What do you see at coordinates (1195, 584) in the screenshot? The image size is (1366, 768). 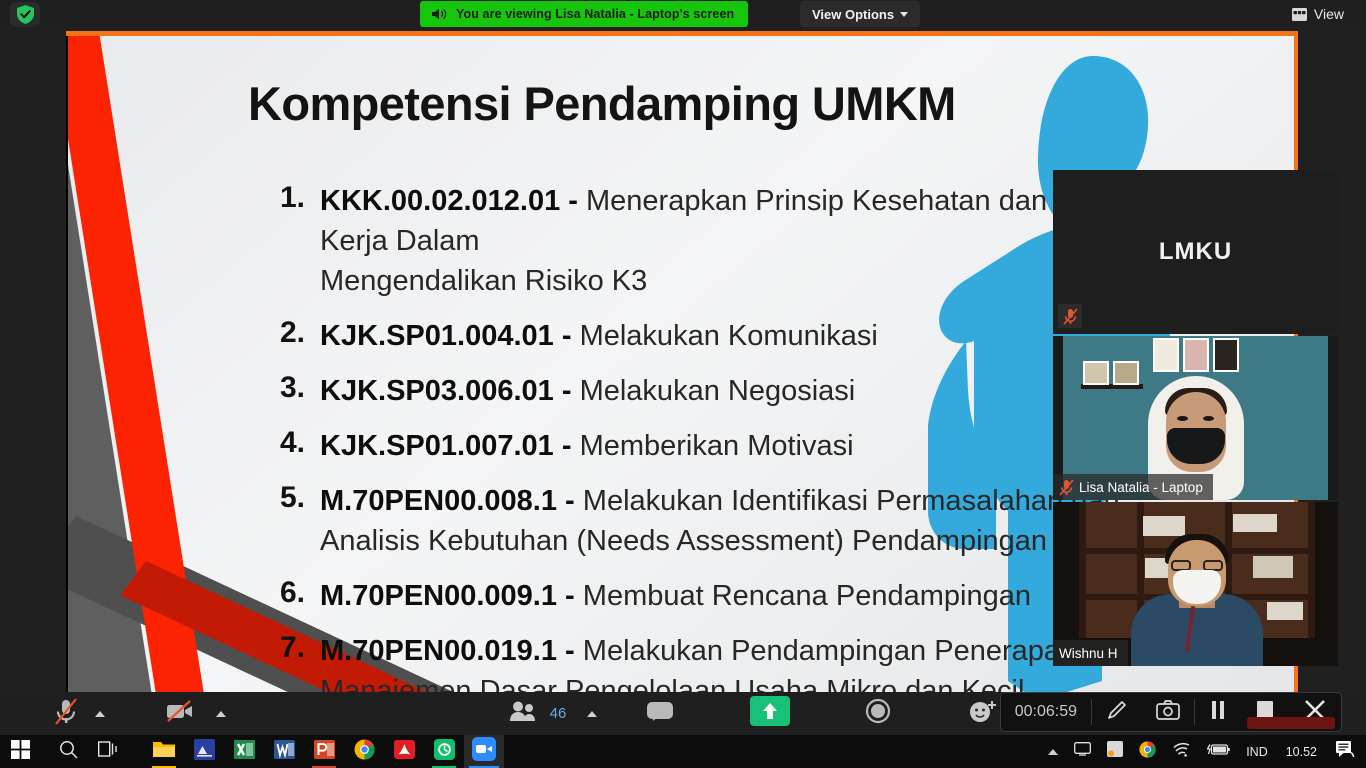 I see `participant-tile-wishnu-h: Wishnu H` at bounding box center [1195, 584].